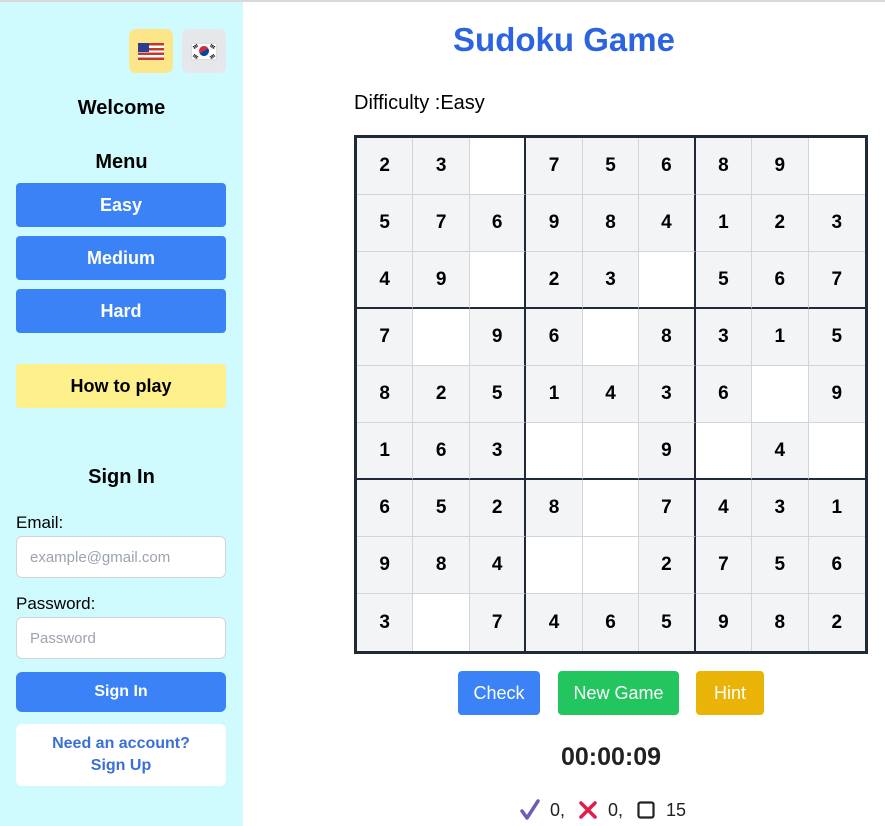 Image resolution: width=885 pixels, height=826 pixels. I want to click on easy-button: Easy, so click(121, 205).